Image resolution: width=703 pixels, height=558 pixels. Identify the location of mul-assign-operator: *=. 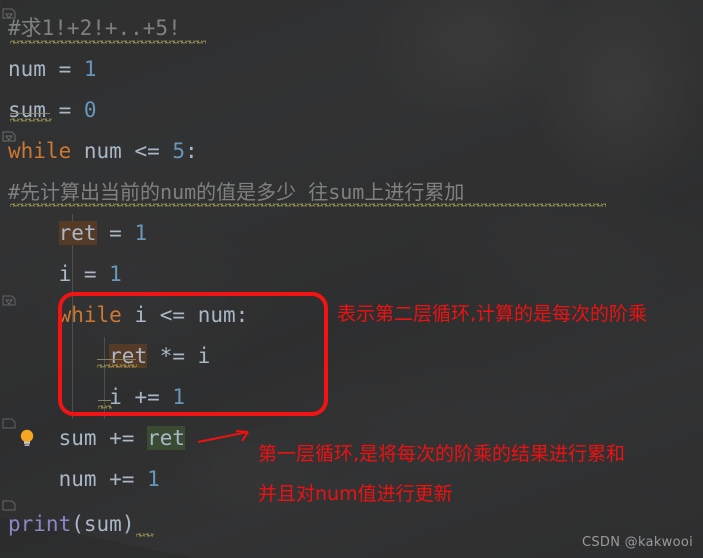
(172, 356).